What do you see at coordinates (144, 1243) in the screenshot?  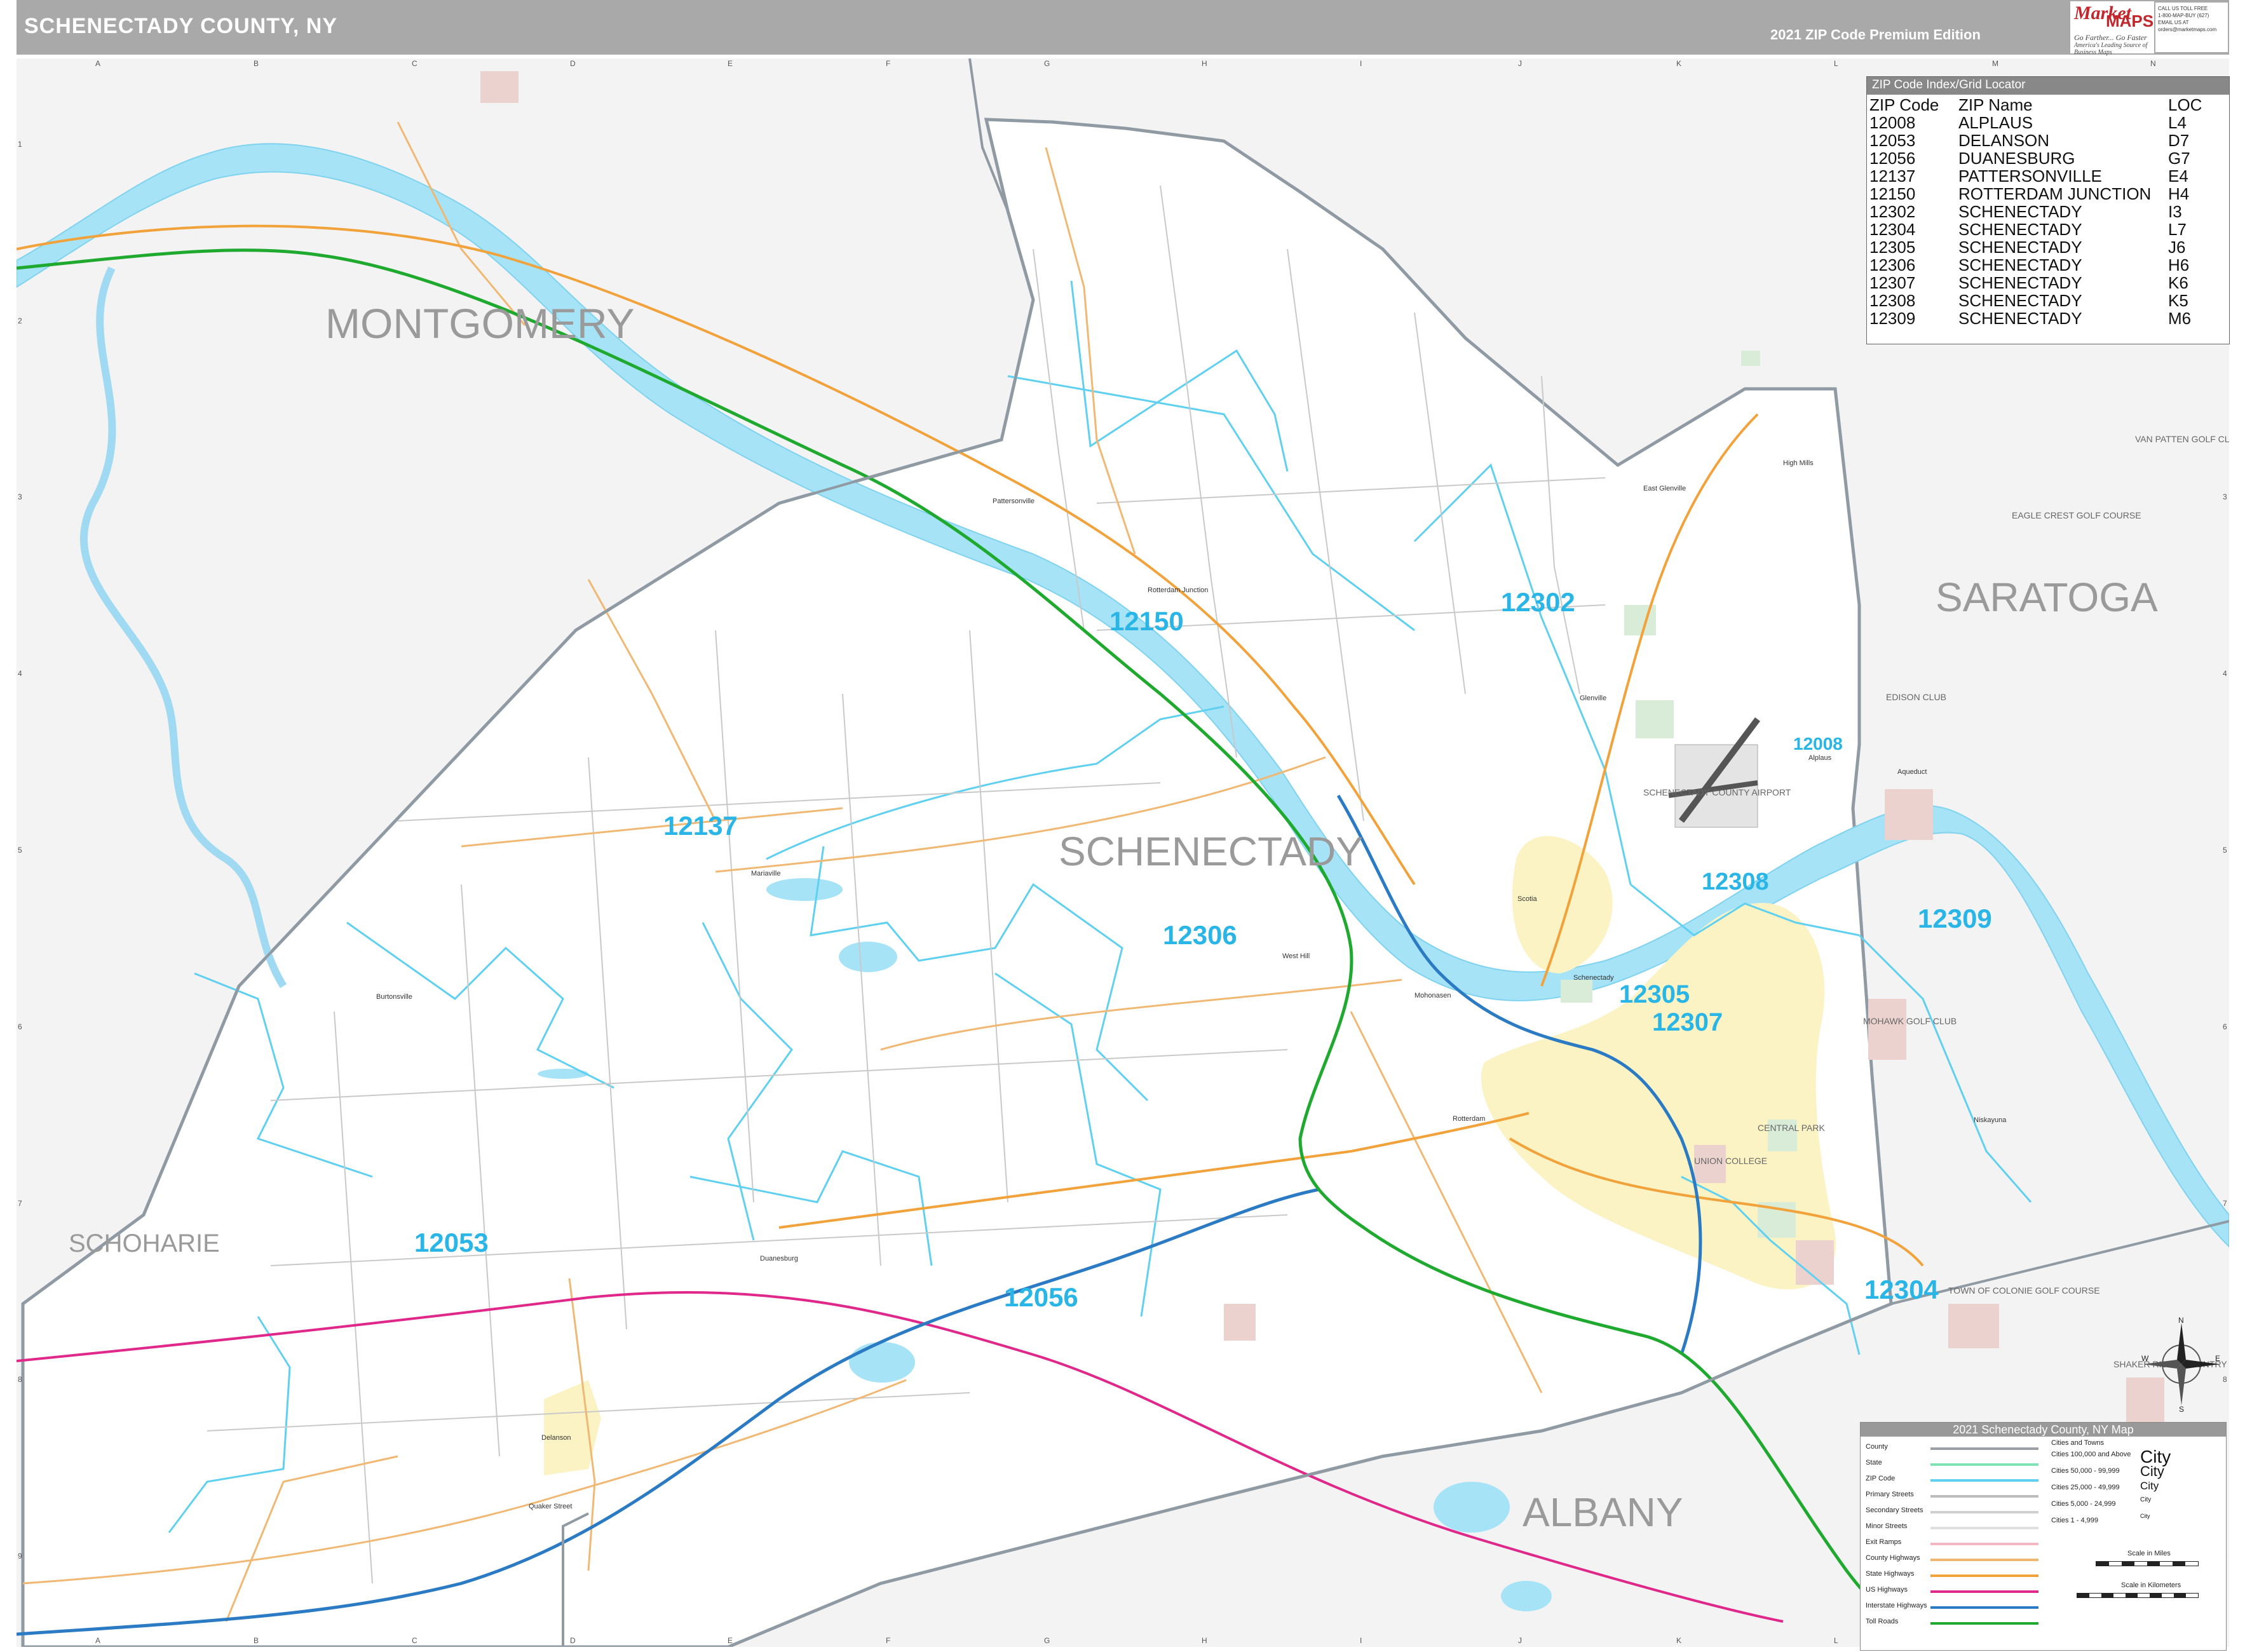 I see `county-label-schoharie: SCHOHARIE` at bounding box center [144, 1243].